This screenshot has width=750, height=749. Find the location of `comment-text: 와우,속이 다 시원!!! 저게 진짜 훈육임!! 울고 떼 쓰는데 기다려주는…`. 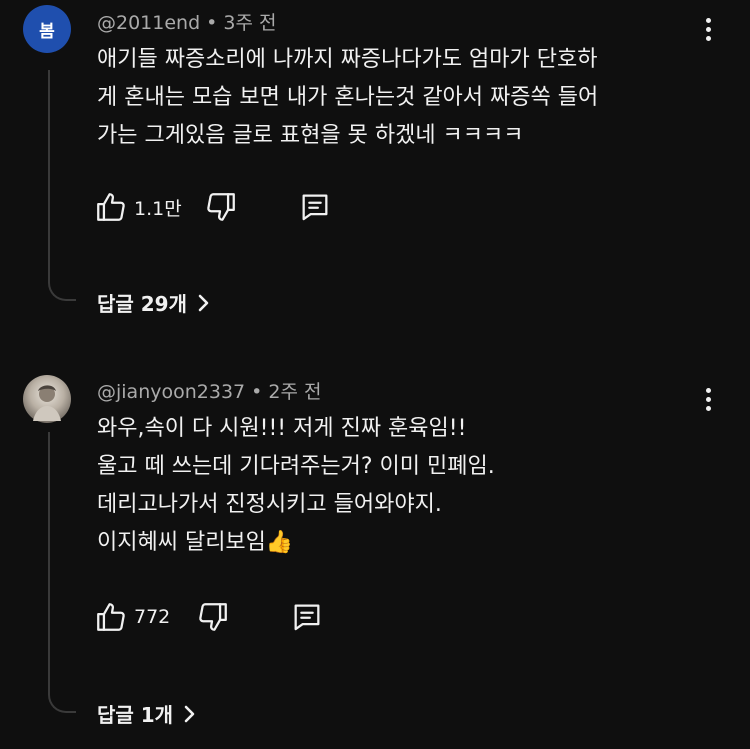

comment-text: 와우,속이 다 시원!!! 저게 진짜 훈육임!! 울고 떼 쓰는데 기다려주는… is located at coordinates (296, 485).